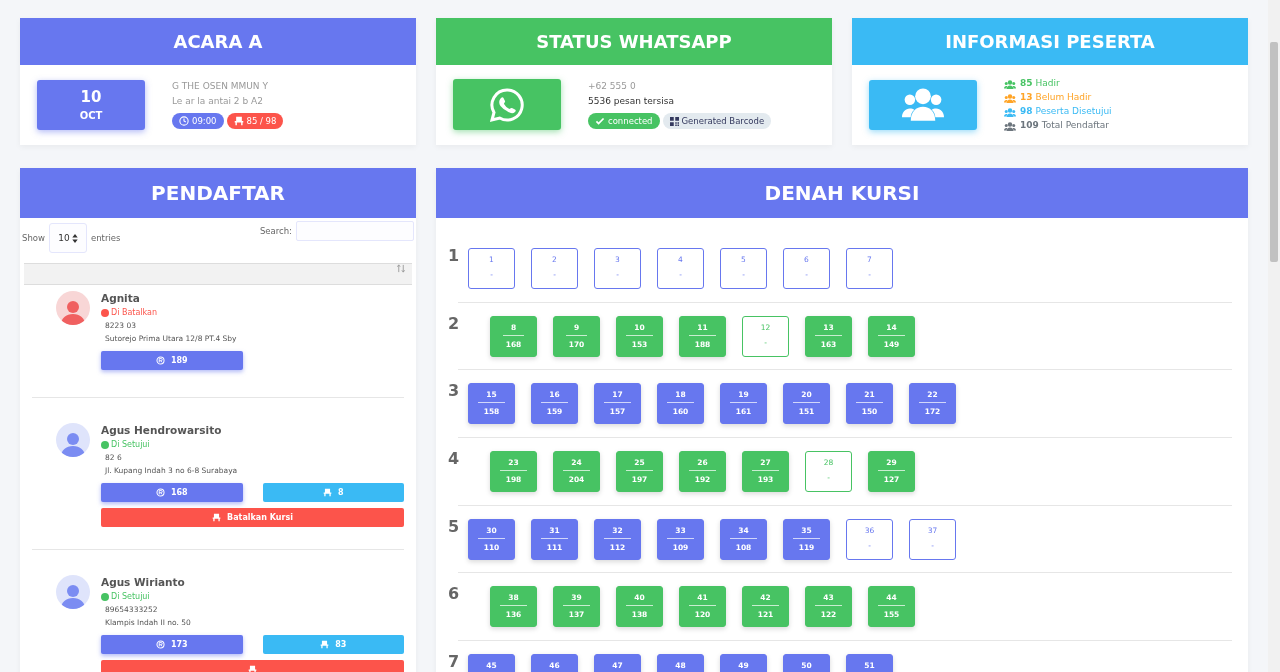 This screenshot has height=672, width=1280. Describe the element at coordinates (717, 121) in the screenshot. I see `barcode-button: Generated Barcode` at that location.